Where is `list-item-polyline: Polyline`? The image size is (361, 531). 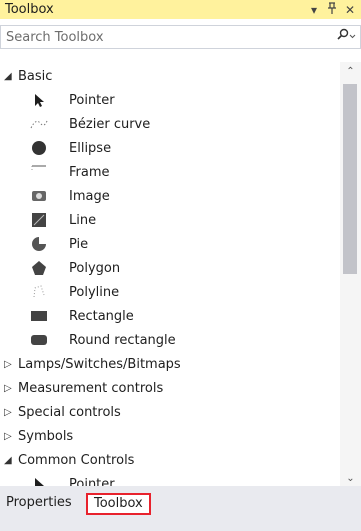 list-item-polyline: Polyline is located at coordinates (170, 292).